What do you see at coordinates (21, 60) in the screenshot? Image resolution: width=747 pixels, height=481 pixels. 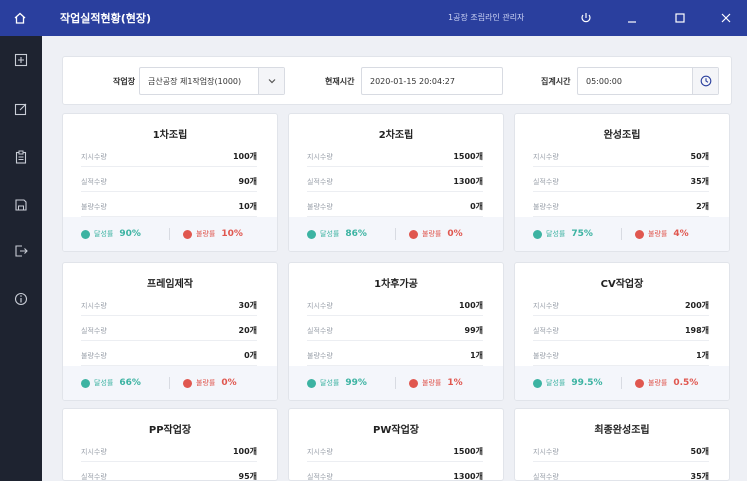 I see `add-icon` at bounding box center [21, 60].